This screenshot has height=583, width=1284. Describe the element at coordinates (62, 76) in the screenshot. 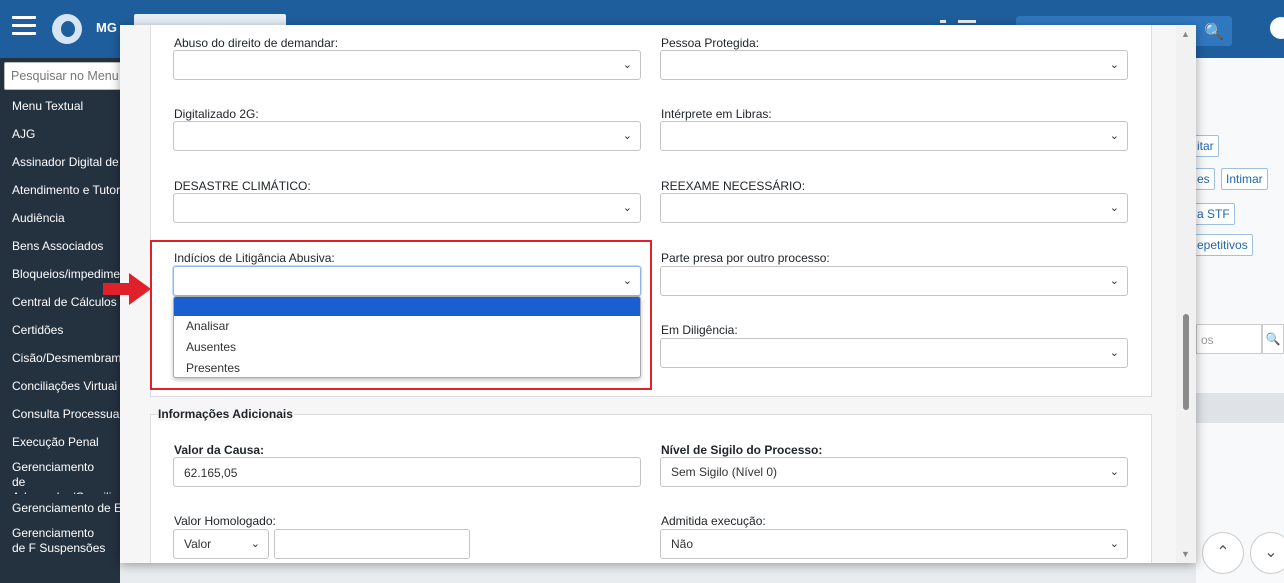

I see `sidebar-search-input: Pesquisar no Menu` at that location.